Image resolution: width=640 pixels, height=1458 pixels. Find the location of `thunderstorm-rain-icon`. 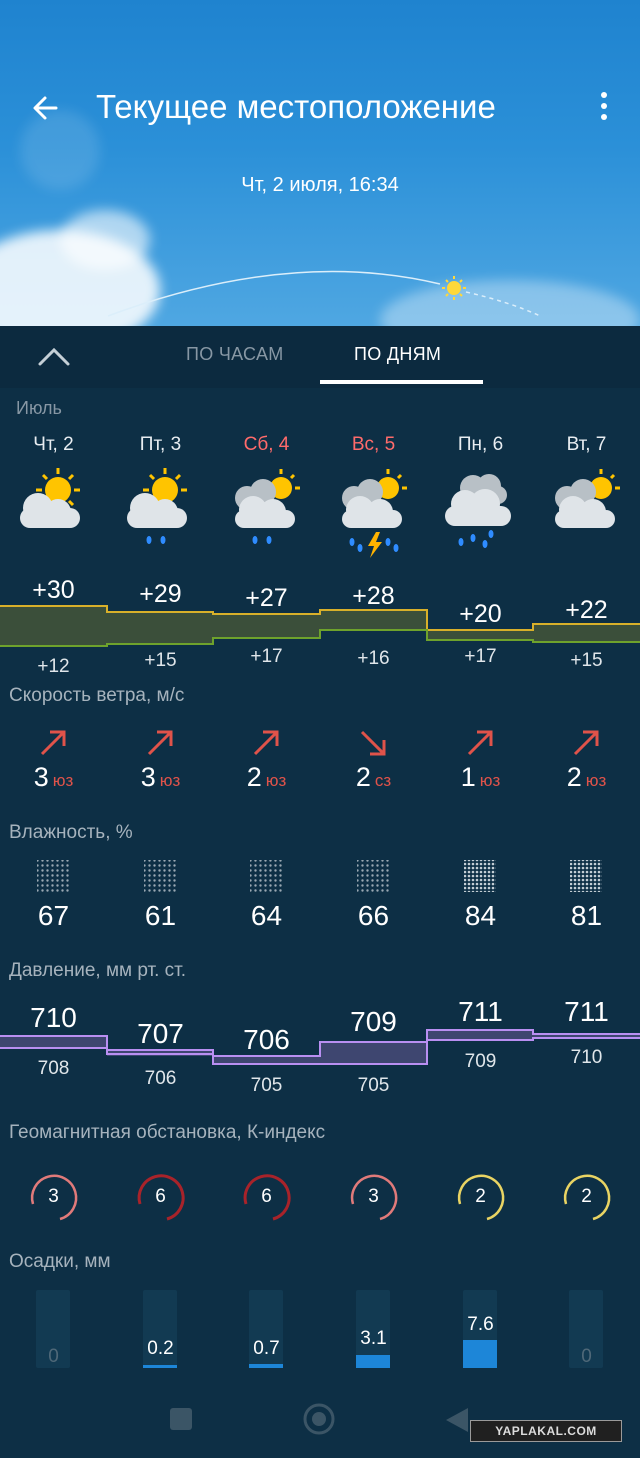

thunderstorm-rain-icon is located at coordinates (374, 513).